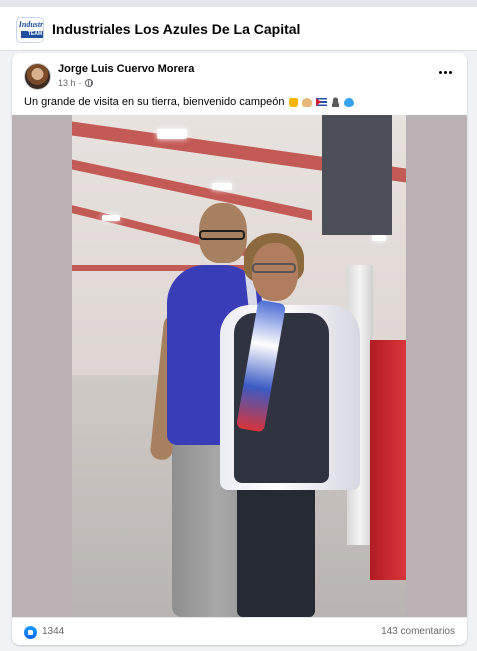  I want to click on post-meta: 13 h ·, so click(75, 83).